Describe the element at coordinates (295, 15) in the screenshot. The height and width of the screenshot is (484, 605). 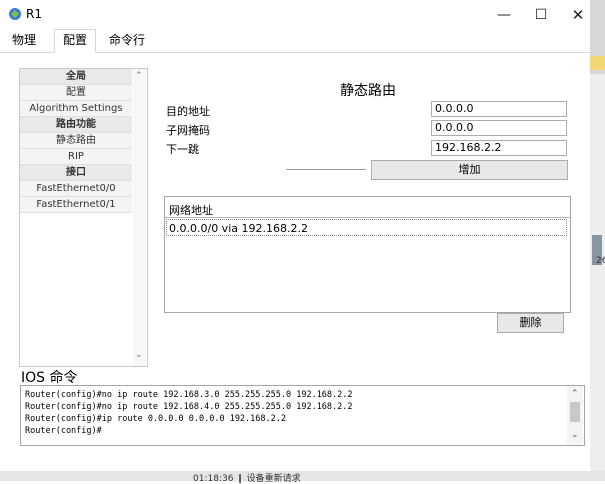
I see `title-bar: R1 — ☐ ✕` at that location.